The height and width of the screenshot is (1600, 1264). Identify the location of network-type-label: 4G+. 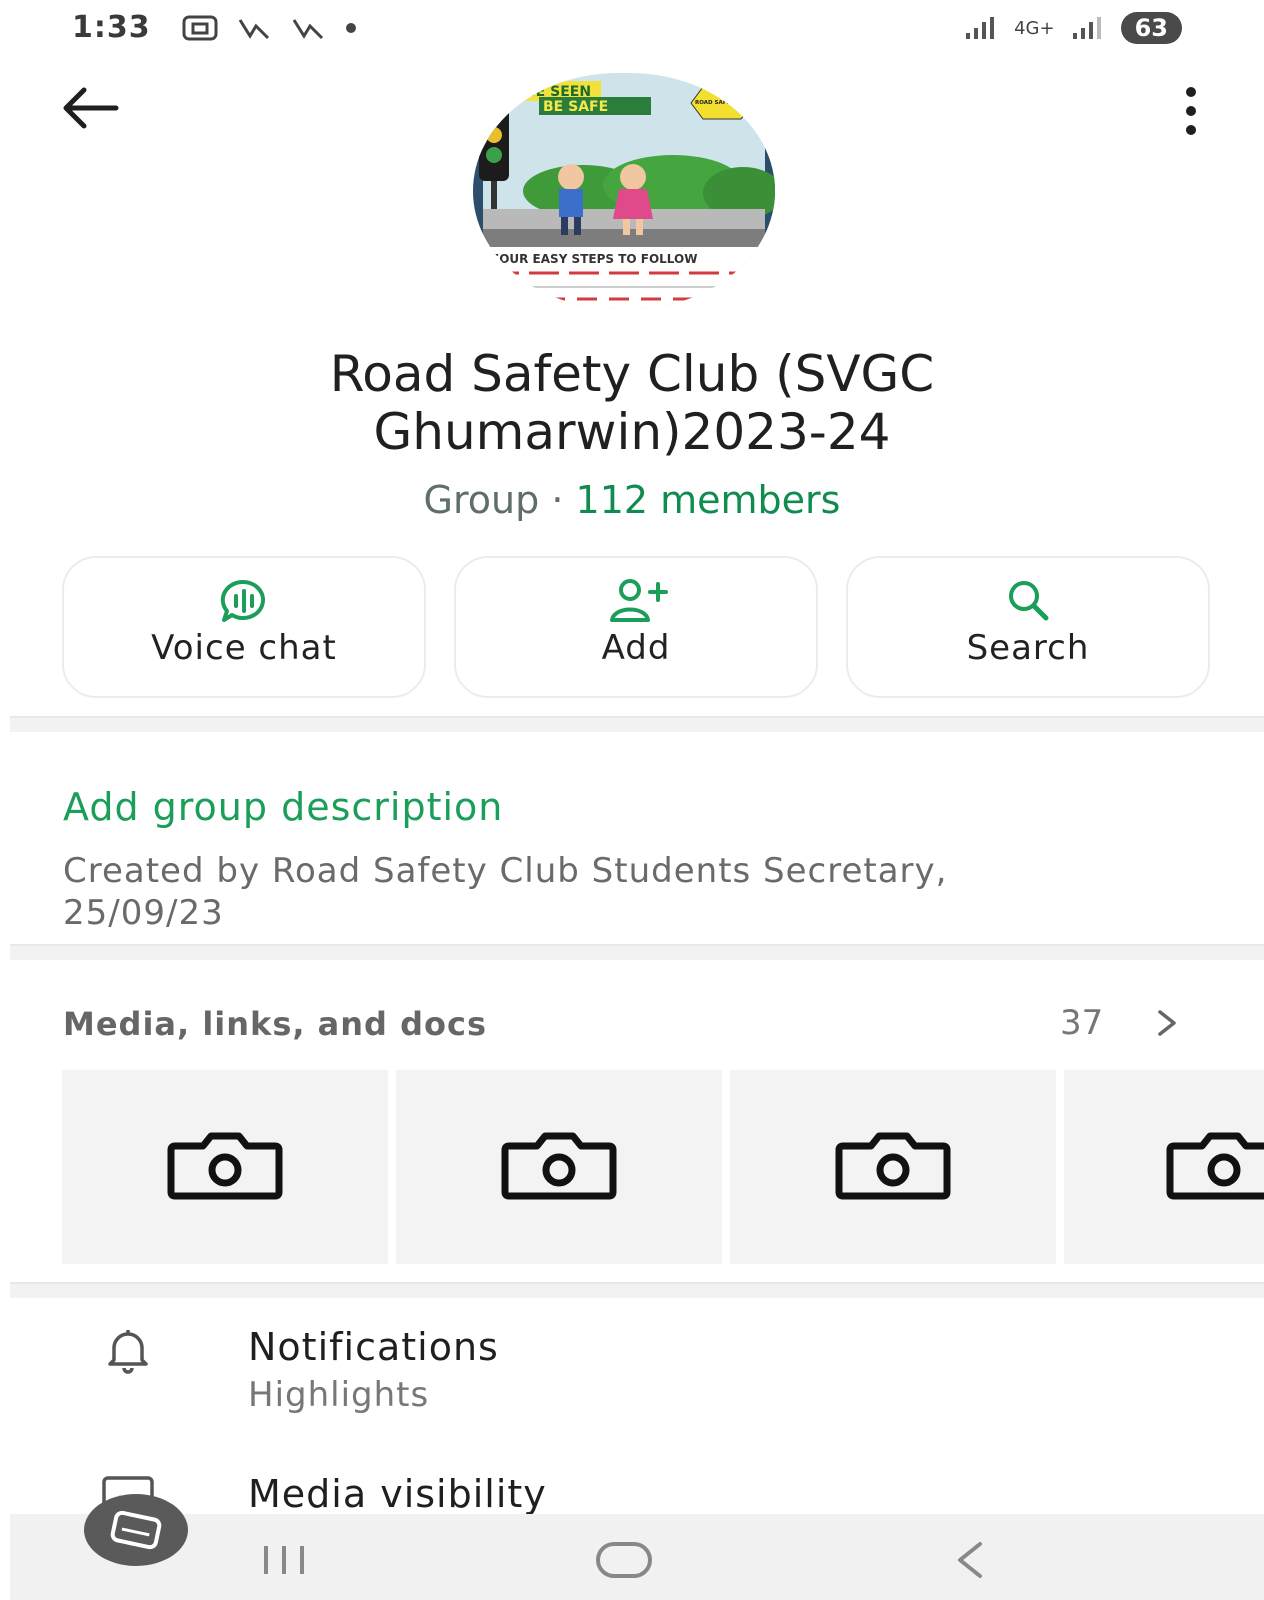
(1034, 28).